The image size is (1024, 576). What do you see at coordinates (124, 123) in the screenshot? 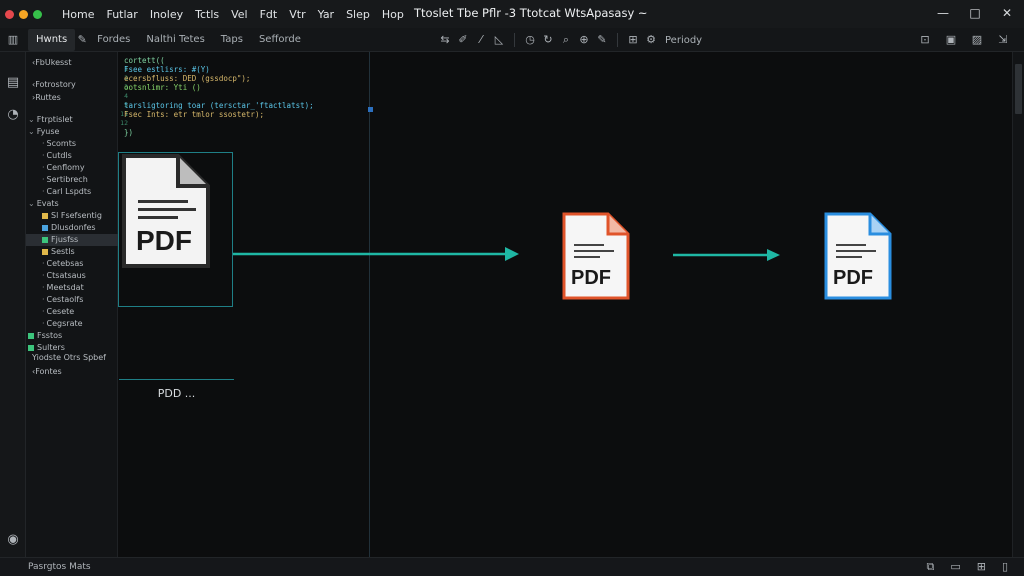
I see `line-number: 12` at bounding box center [124, 123].